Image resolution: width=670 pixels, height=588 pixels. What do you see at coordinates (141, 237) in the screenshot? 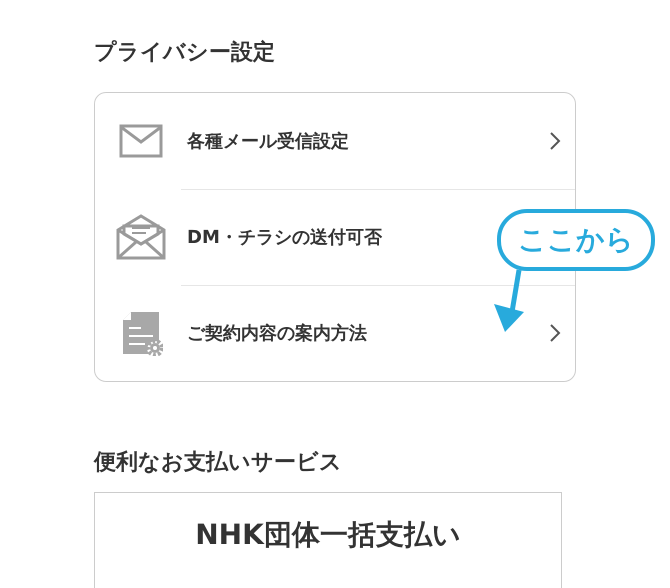
I see `open-envelope-icon` at bounding box center [141, 237].